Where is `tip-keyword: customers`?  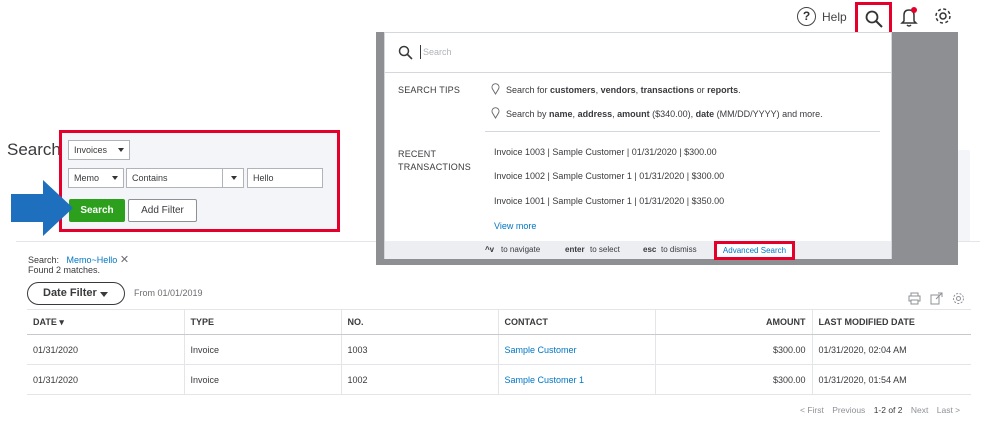 tip-keyword: customers is located at coordinates (573, 90).